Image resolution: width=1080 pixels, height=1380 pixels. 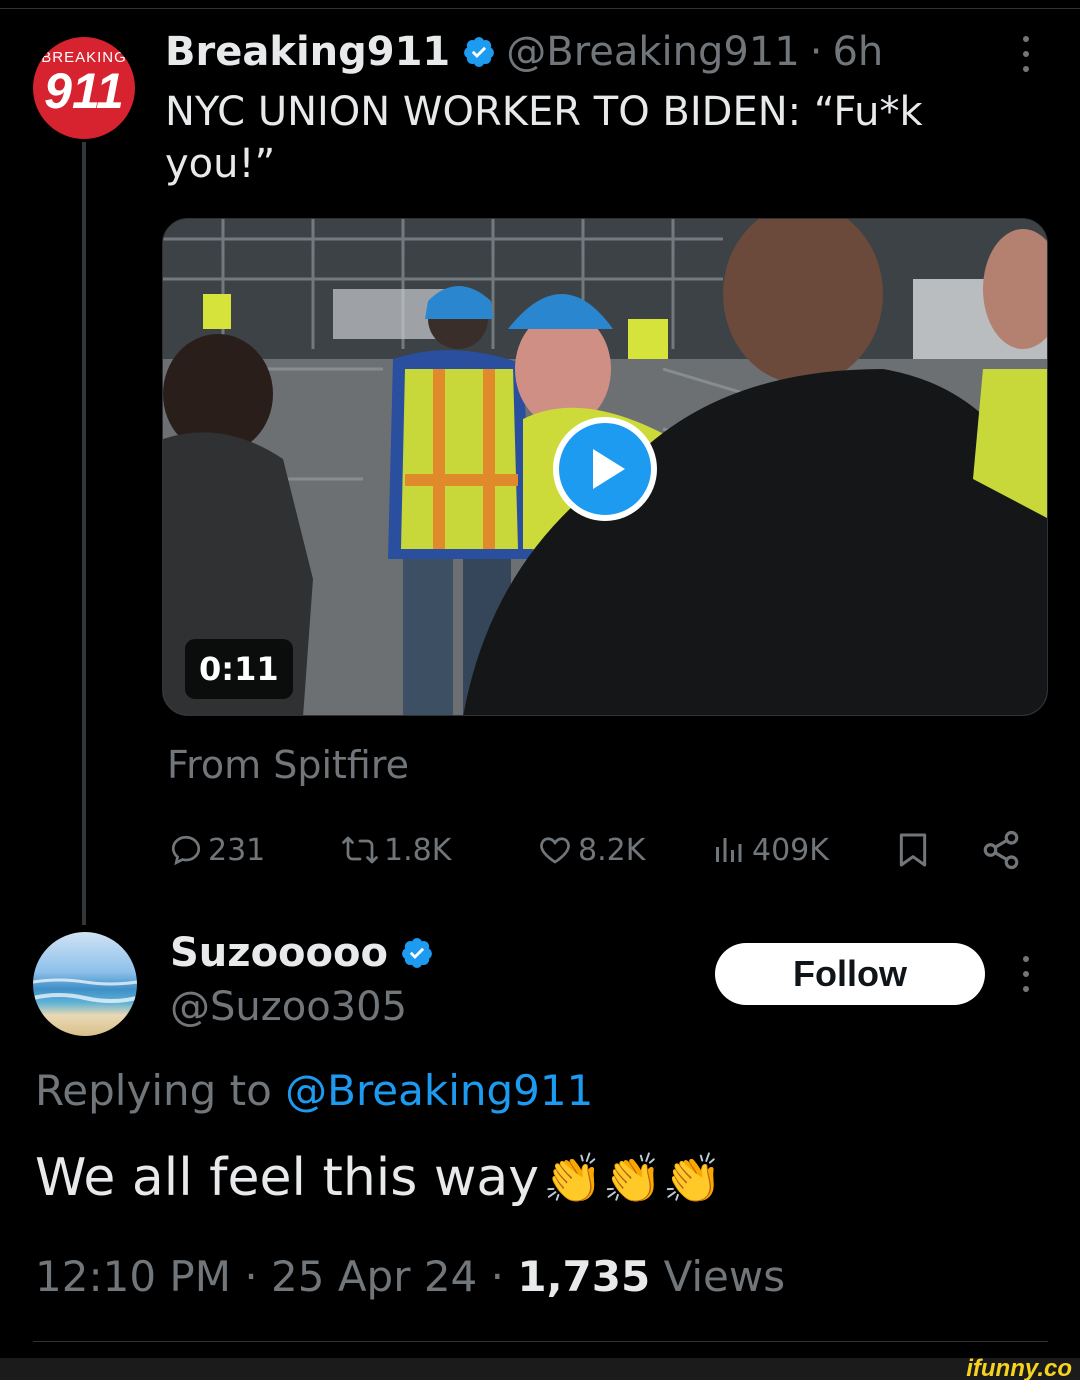 I want to click on bottom-divider, so click(x=540, y=1341).